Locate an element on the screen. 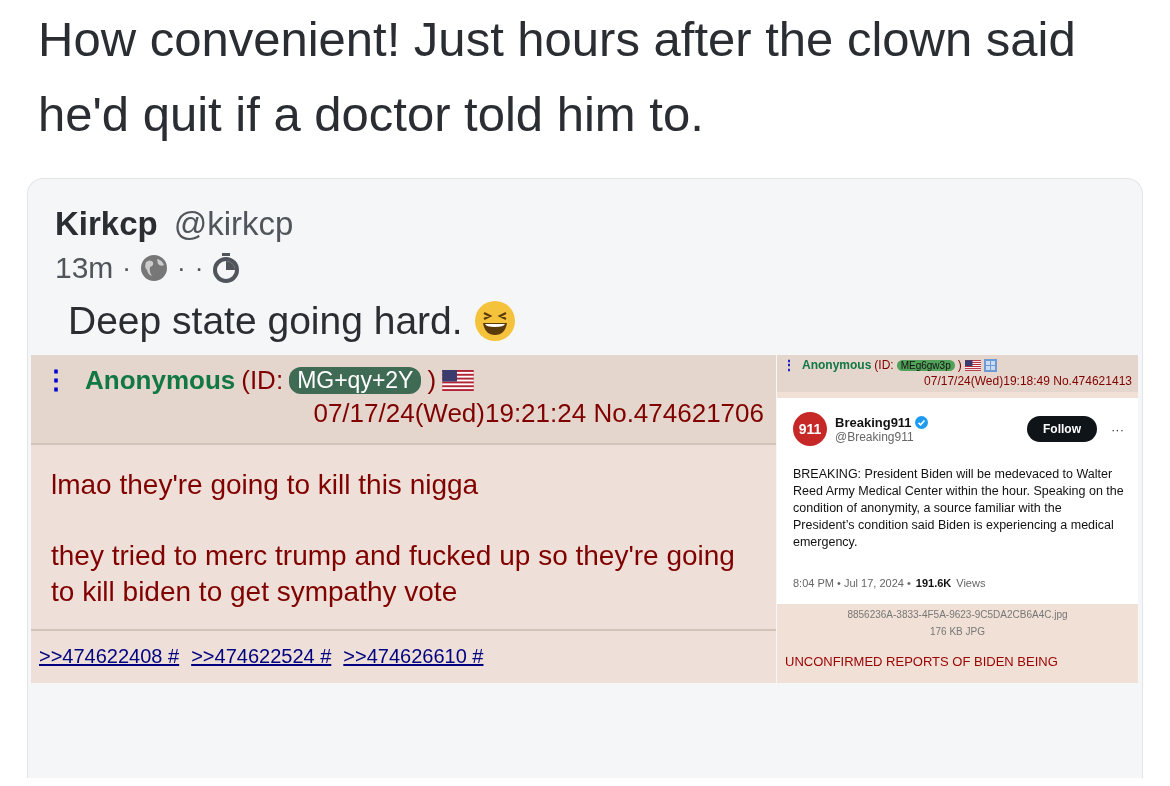 This screenshot has width=1170, height=786. window-icon is located at coordinates (990, 365).